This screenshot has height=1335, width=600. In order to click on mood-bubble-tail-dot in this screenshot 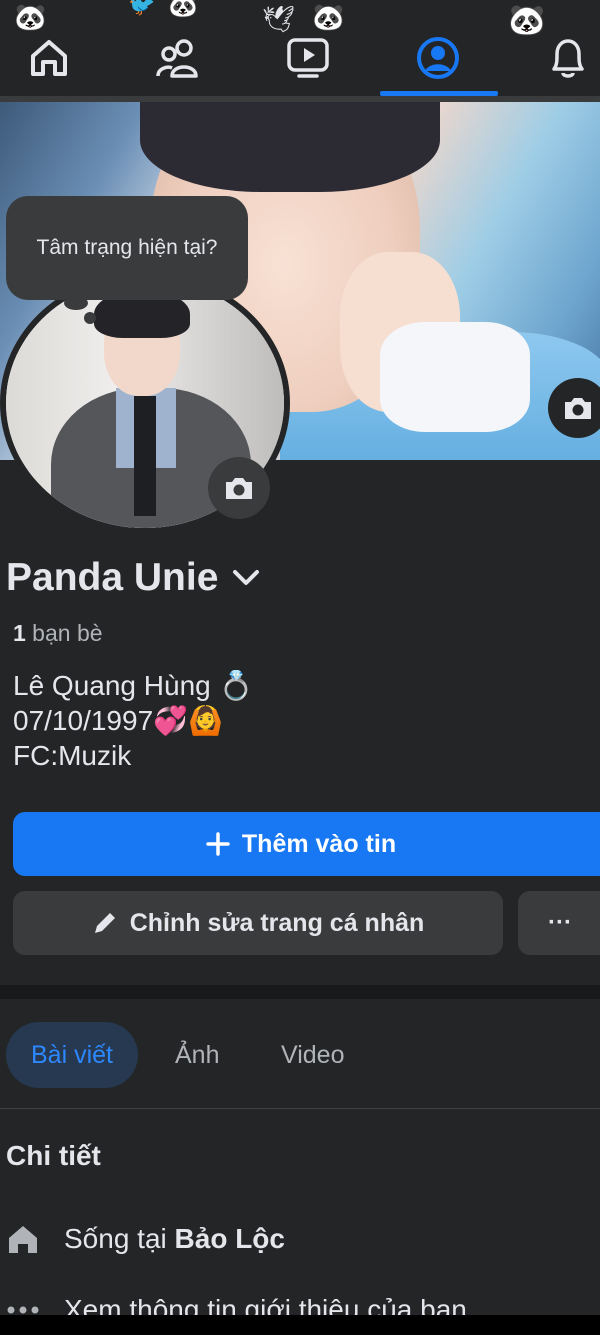, I will do `click(90, 318)`.